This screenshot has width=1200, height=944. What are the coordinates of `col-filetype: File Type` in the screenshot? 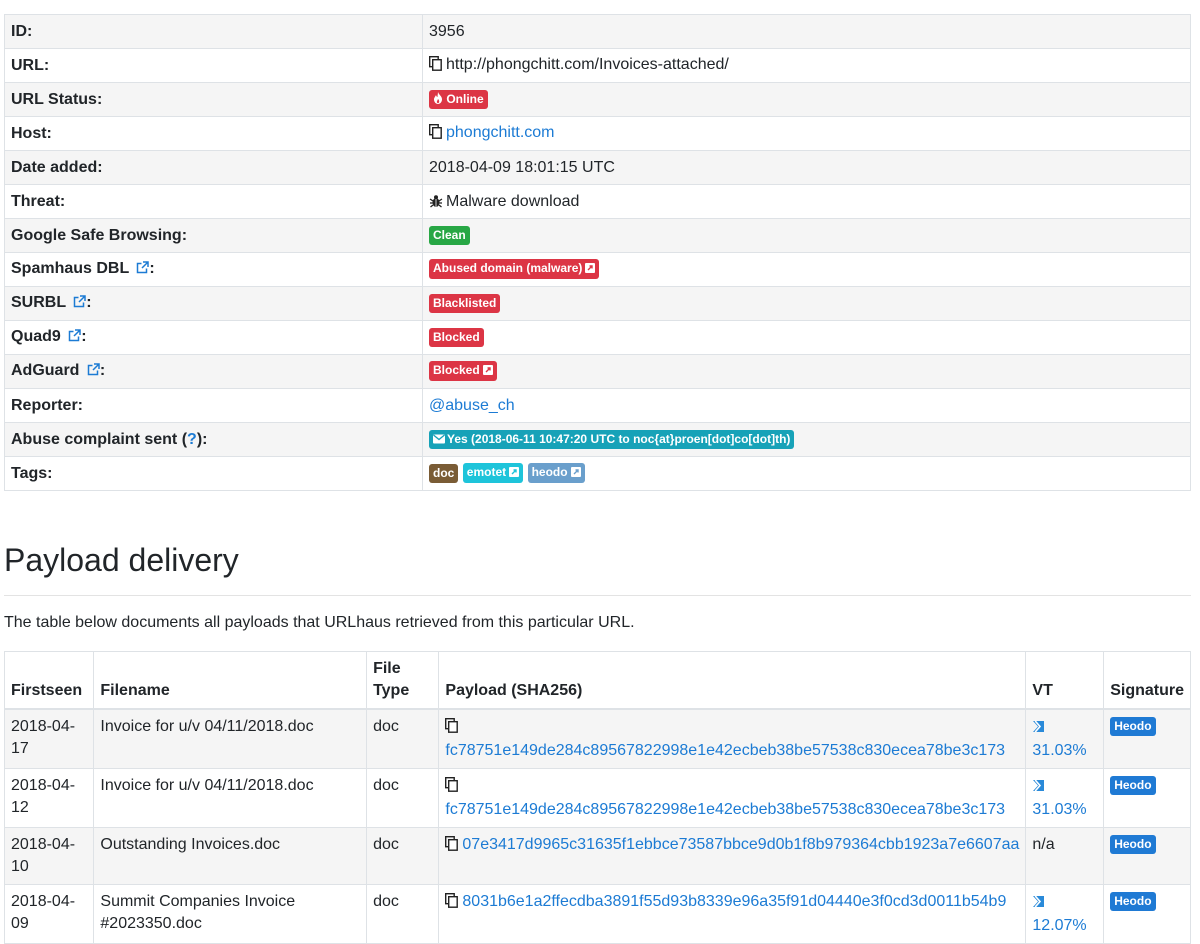 It's located at (403, 680).